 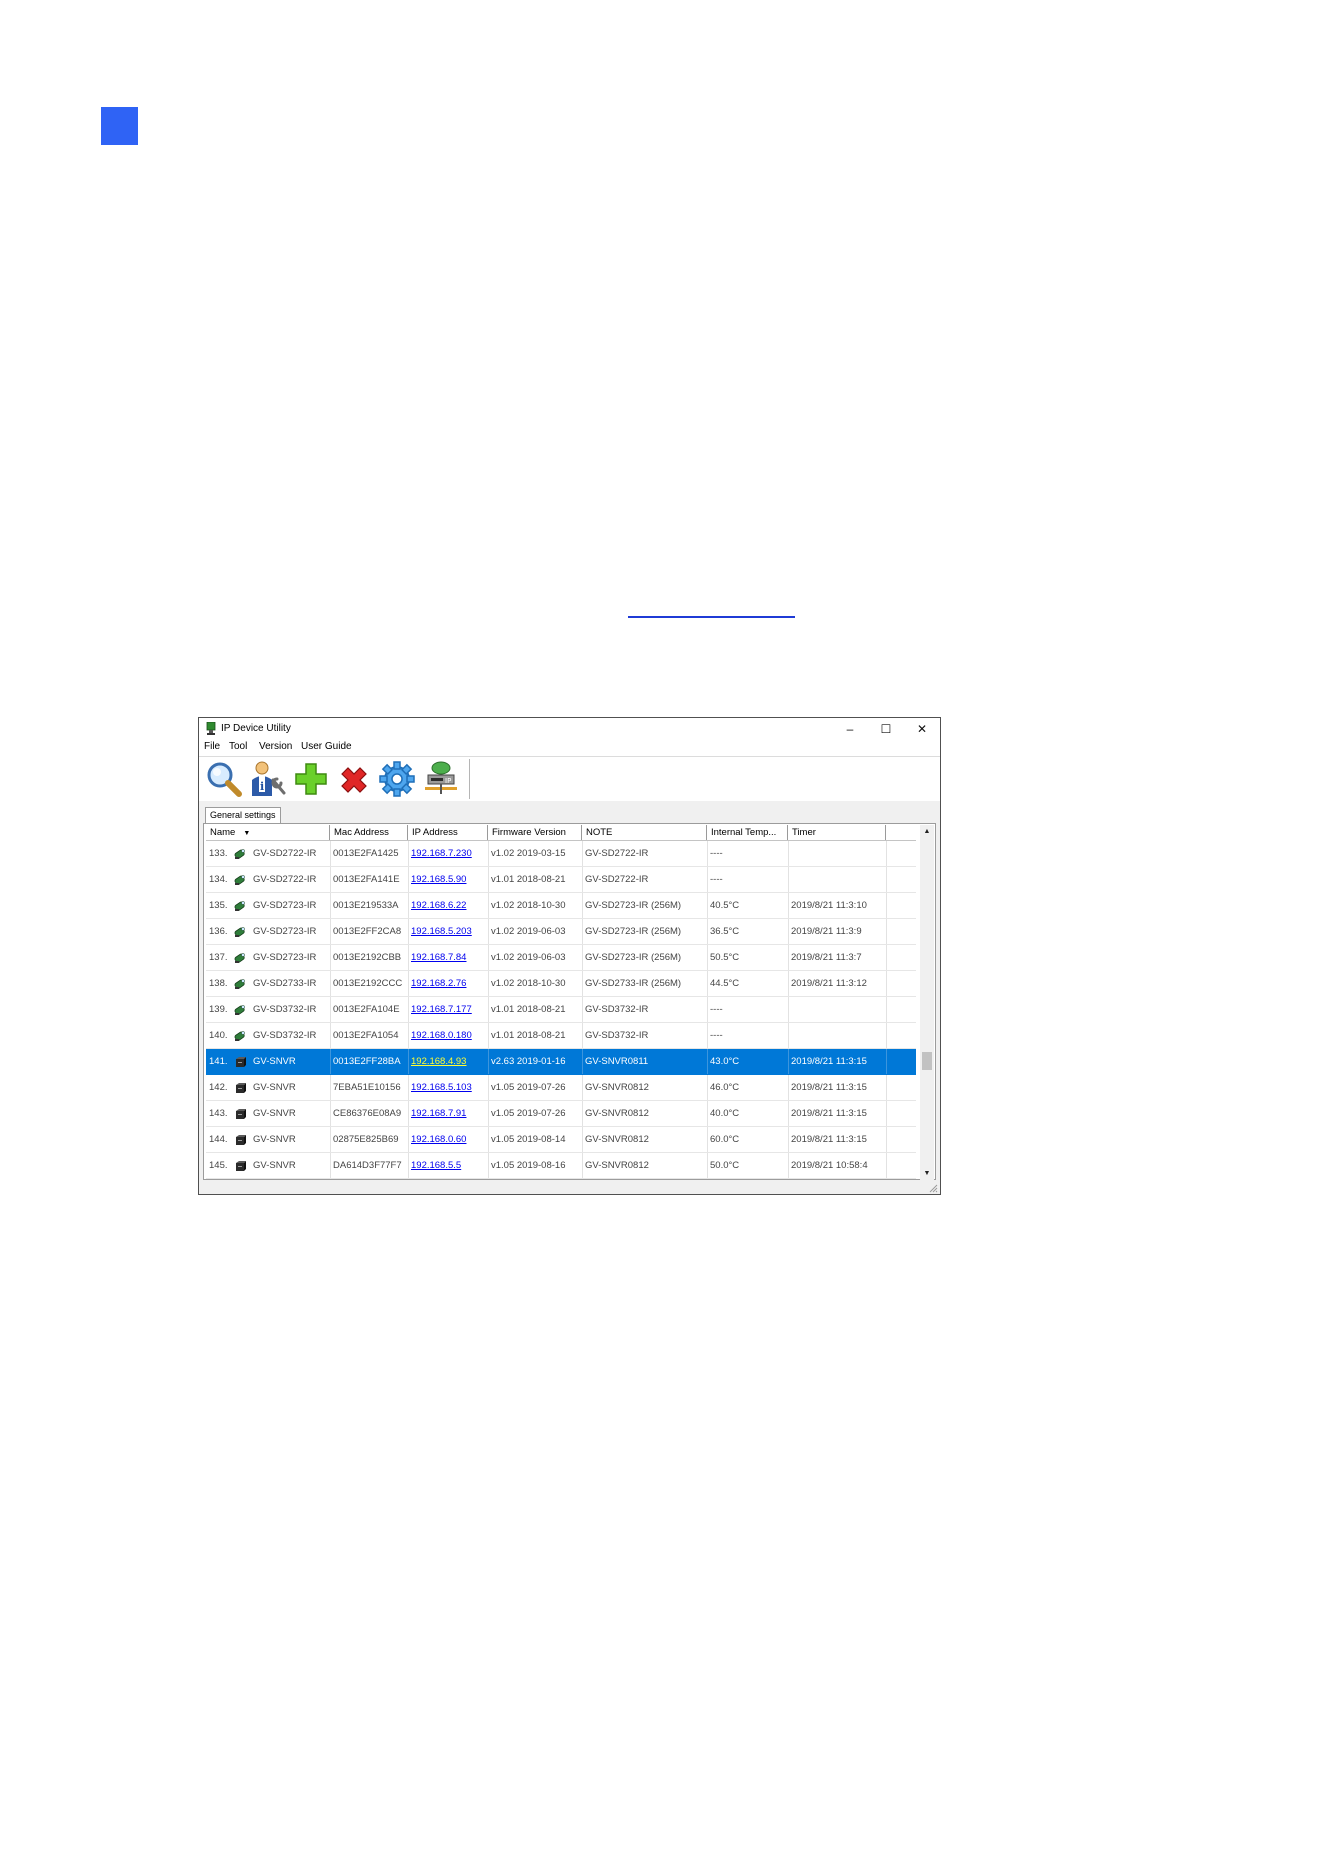 I want to click on scroll-up-icon: ▲, so click(x=927, y=832).